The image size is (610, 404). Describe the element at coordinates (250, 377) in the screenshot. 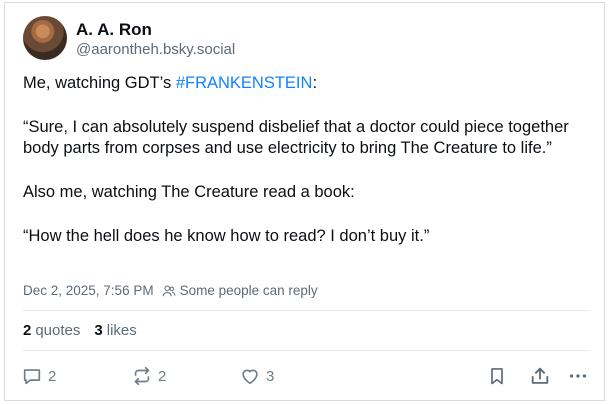

I see `heart-icon` at that location.